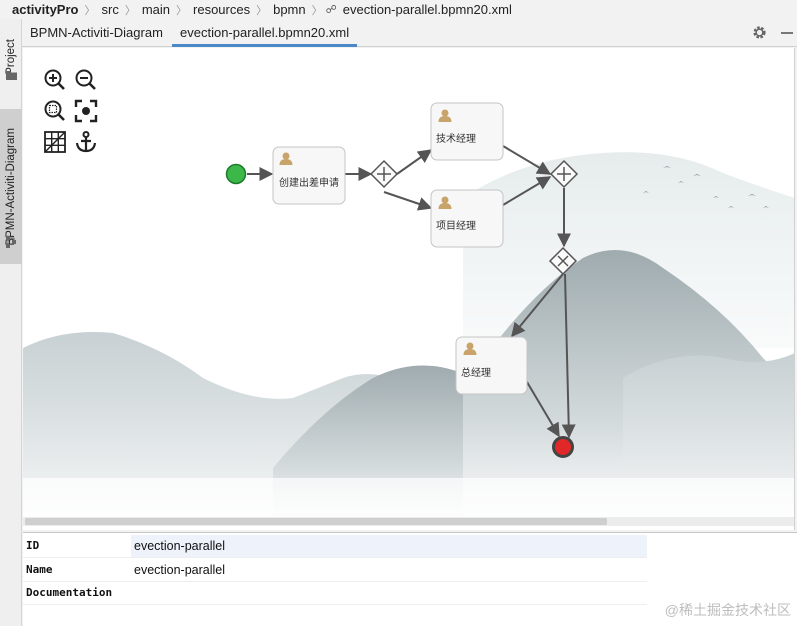  What do you see at coordinates (389, 593) in the screenshot?
I see `documentation-field` at bounding box center [389, 593].